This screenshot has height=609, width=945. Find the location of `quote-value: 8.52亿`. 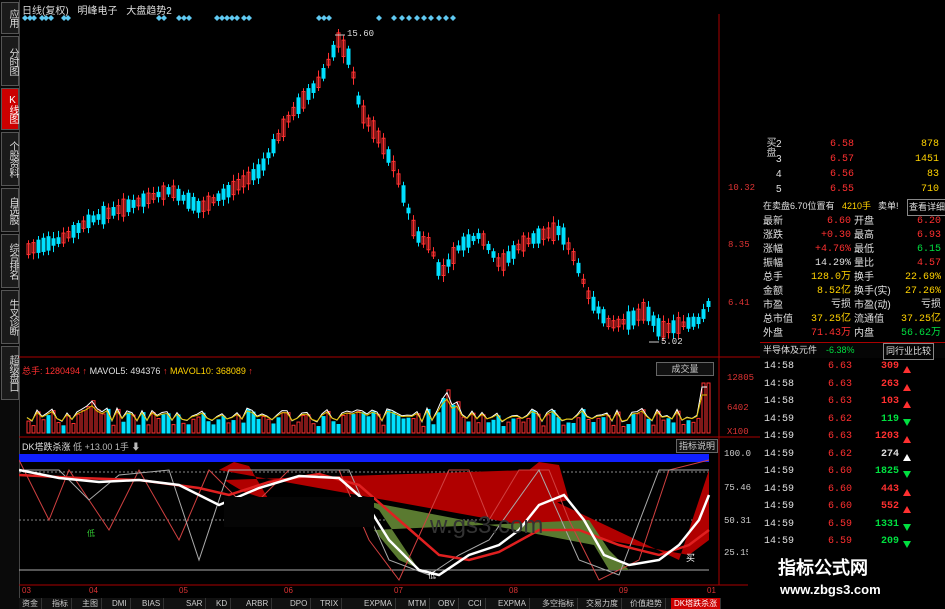

quote-value: 8.52亿 is located at coordinates (833, 291).